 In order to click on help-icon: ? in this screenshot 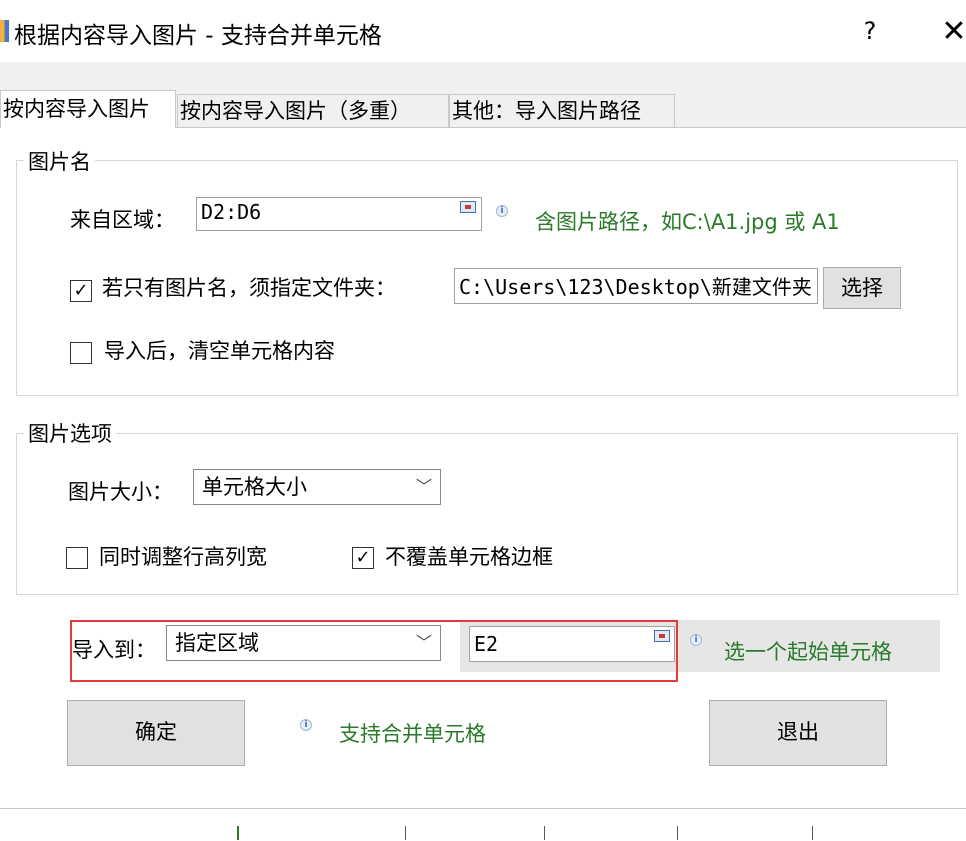, I will do `click(870, 31)`.